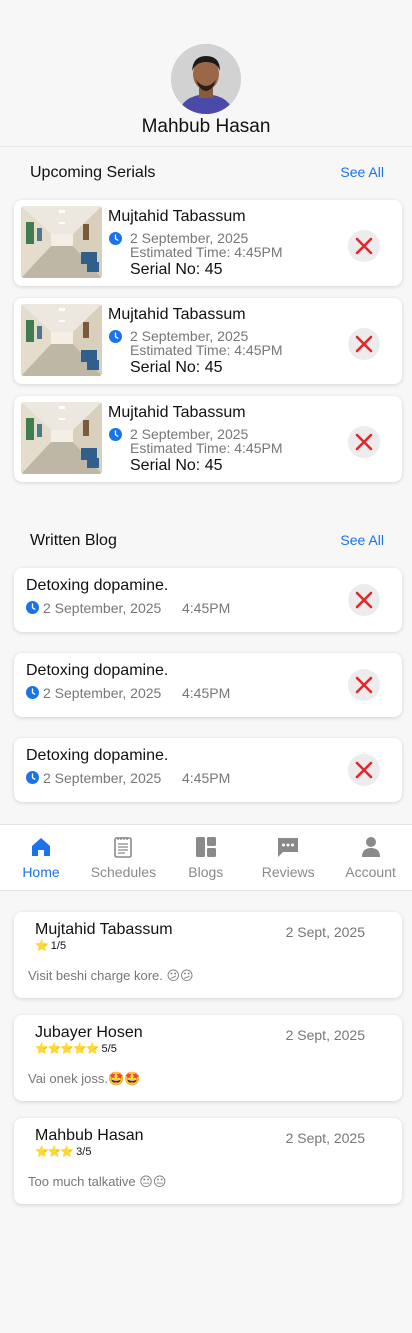 The height and width of the screenshot is (1333, 412). Describe the element at coordinates (206, 126) in the screenshot. I see `profile-name: Mahbub Hasan` at that location.